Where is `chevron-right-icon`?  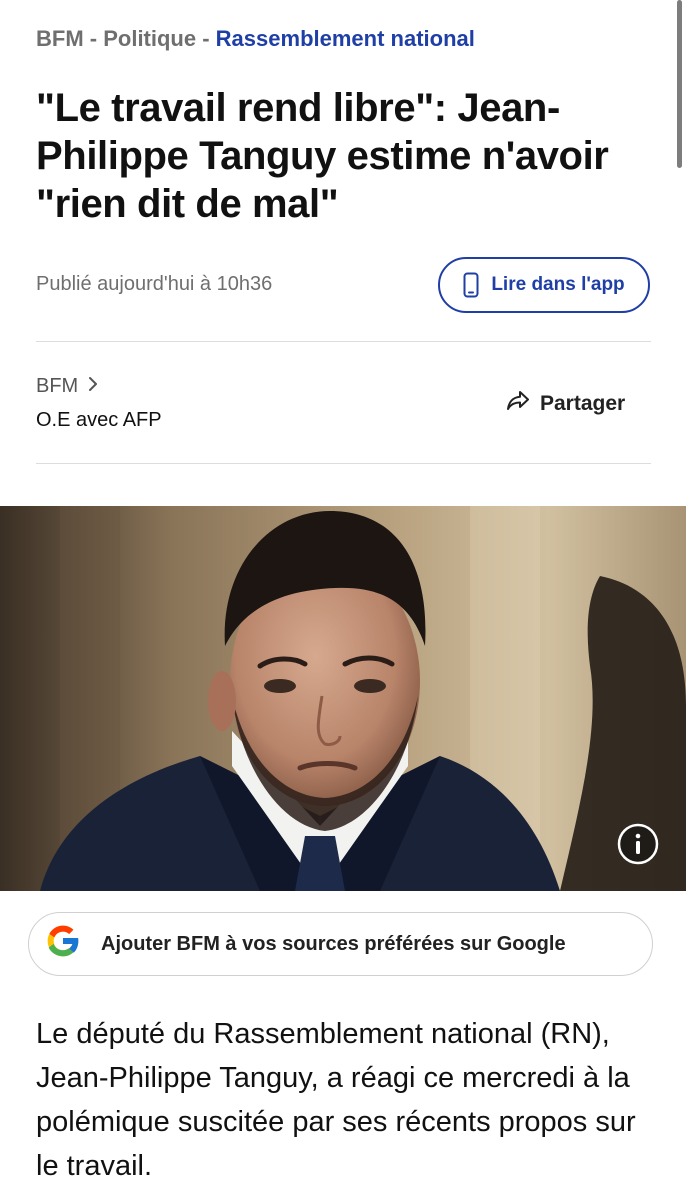 chevron-right-icon is located at coordinates (93, 386).